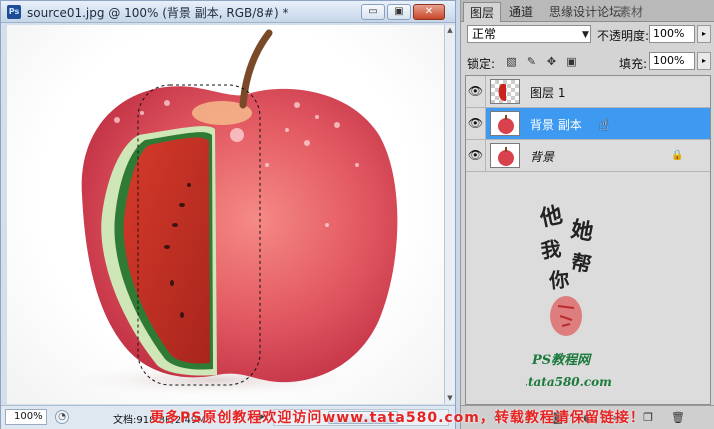  What do you see at coordinates (397, 418) in the screenshot?
I see `watermark-banner: 更多PS原创教程欢迎访问www.tata580.com，转载教程请保留链接！` at bounding box center [397, 418].